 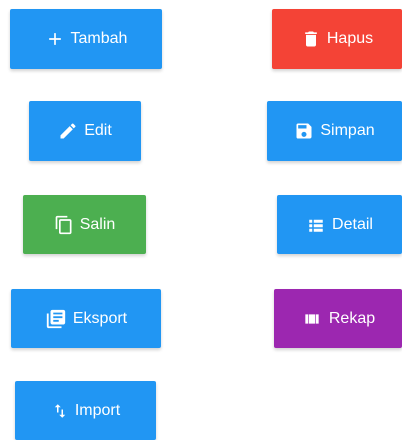 I want to click on pencil-icon, so click(x=68, y=131).